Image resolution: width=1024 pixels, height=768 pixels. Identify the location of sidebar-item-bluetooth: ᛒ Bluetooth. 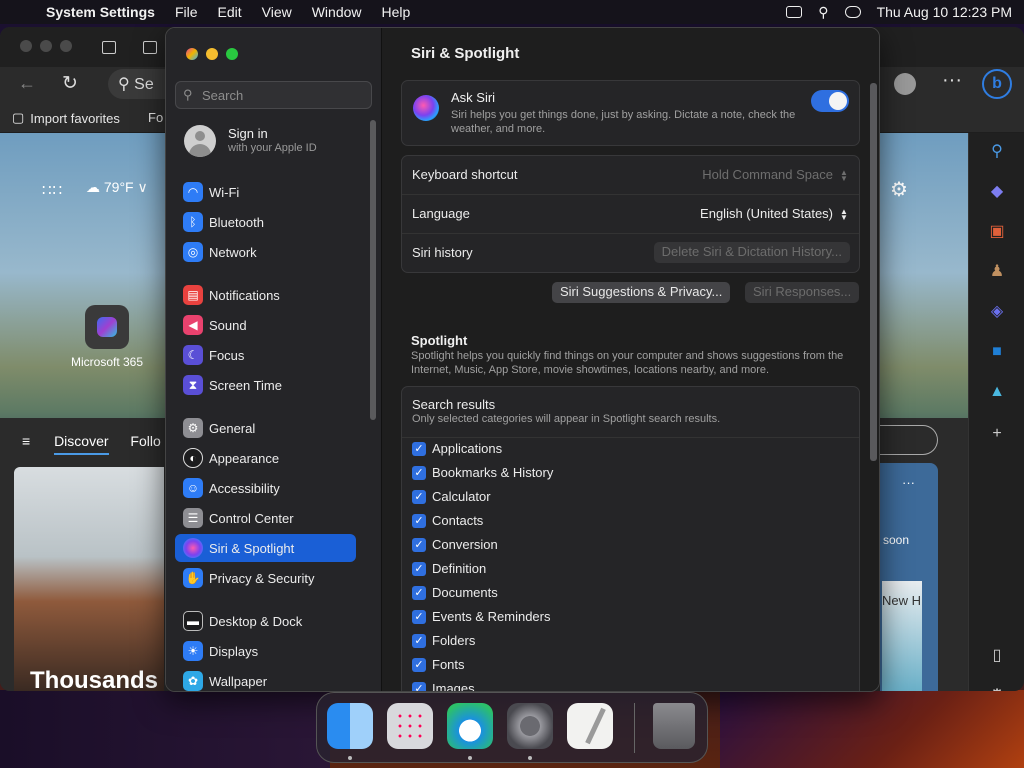
(265, 222).